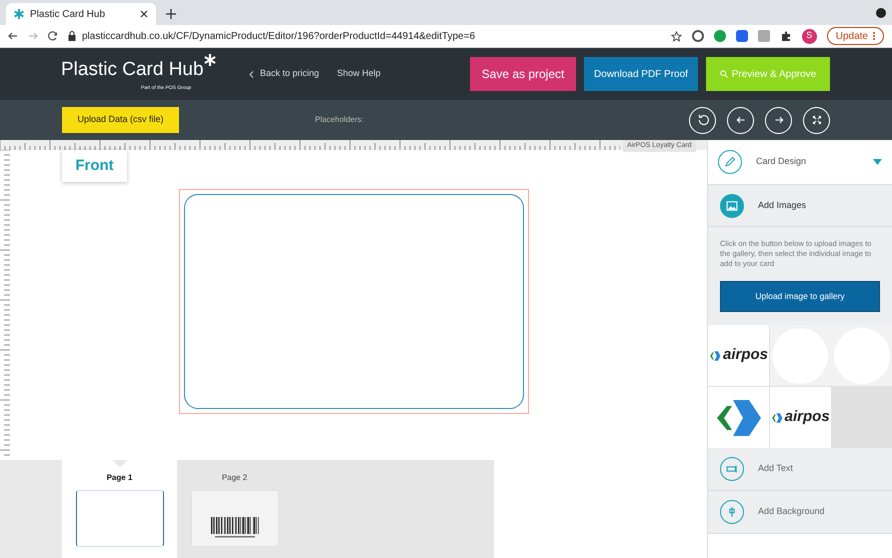  What do you see at coordinates (523, 74) in the screenshot?
I see `save-button: Save as project` at bounding box center [523, 74].